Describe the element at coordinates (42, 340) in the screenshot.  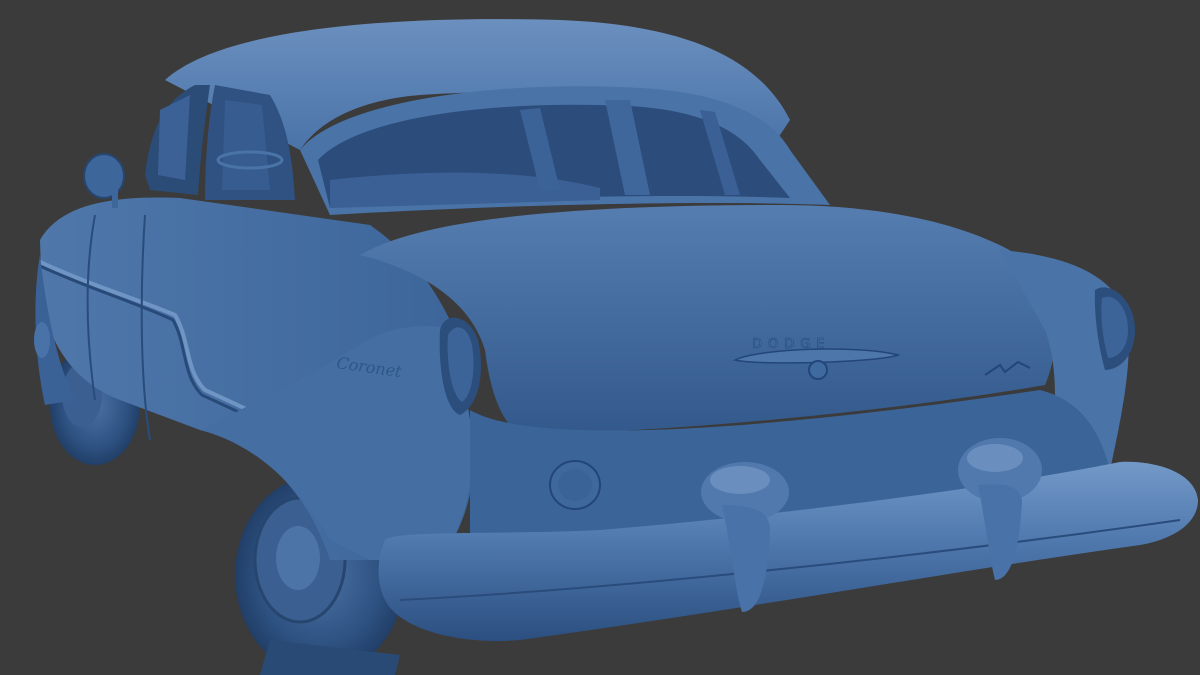
I see `front-light-edge` at that location.